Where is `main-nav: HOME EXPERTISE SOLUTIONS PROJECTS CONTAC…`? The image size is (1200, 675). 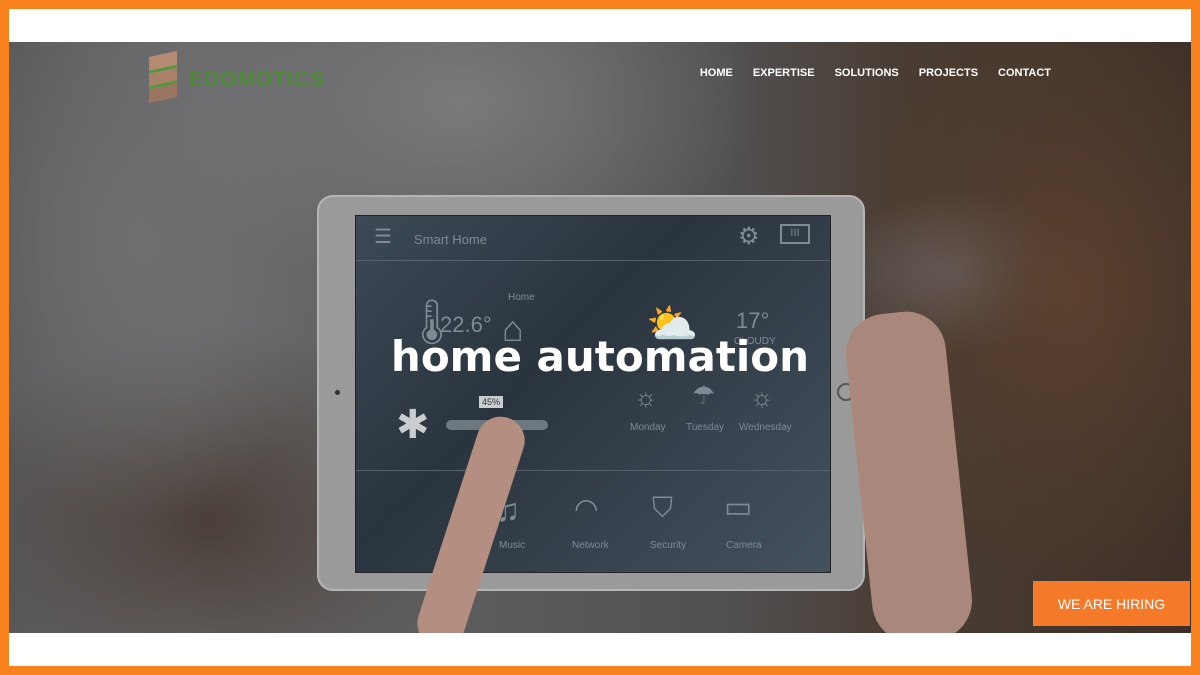
main-nav: HOME EXPERTISE SOLUTIONS PROJECTS CONTAC… is located at coordinates (875, 73).